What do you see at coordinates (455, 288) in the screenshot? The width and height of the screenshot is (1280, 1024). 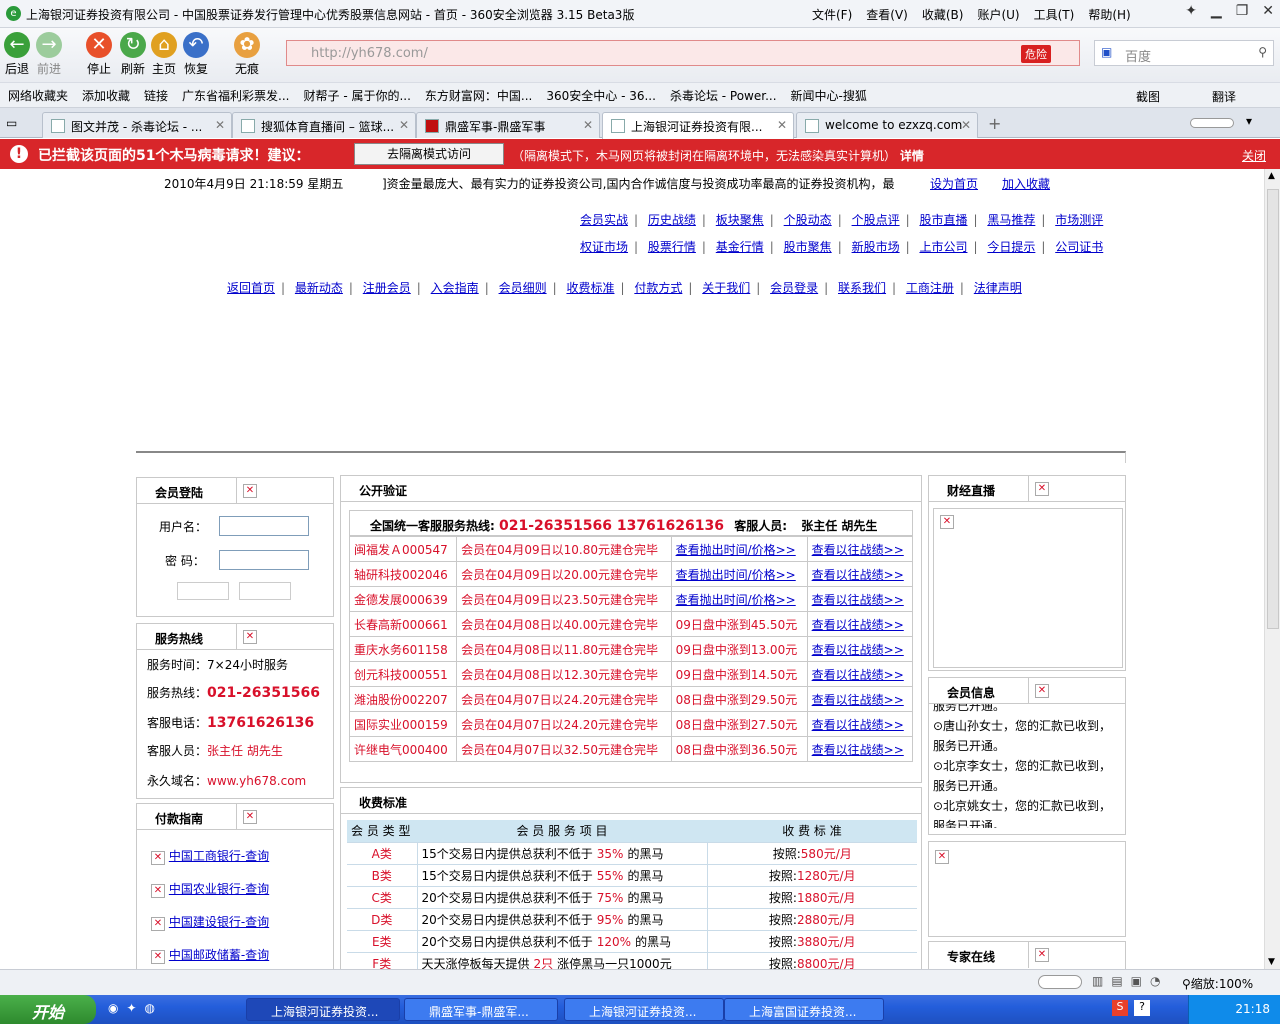 I see `main-nav-link: 入会指南` at bounding box center [455, 288].